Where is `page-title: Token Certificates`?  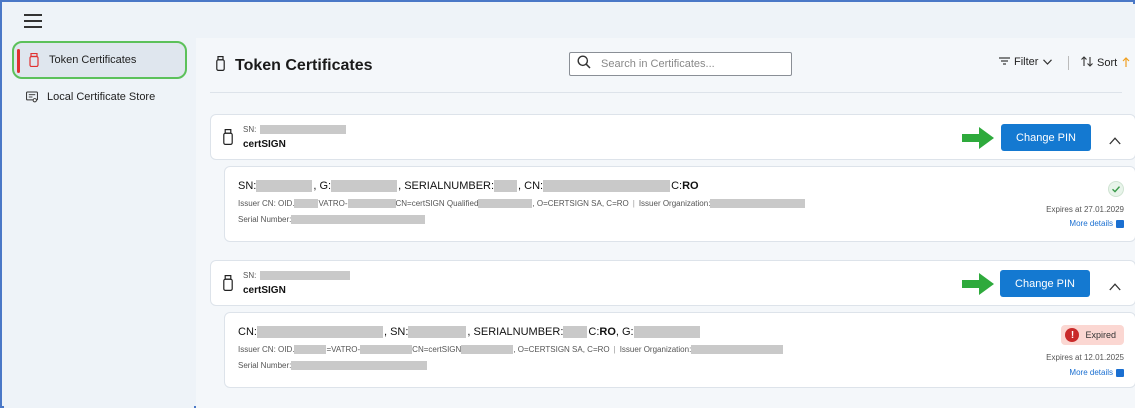 page-title: Token Certificates is located at coordinates (294, 66).